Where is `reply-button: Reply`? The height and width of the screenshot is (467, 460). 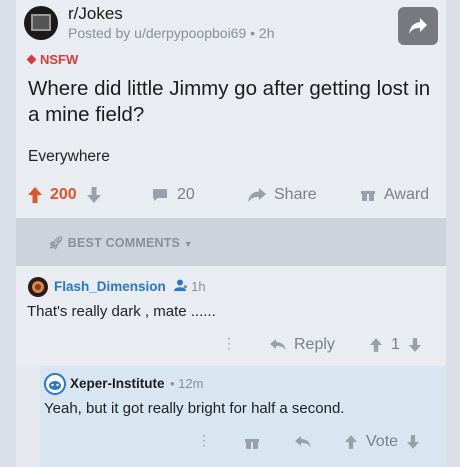 reply-button: Reply is located at coordinates (302, 345).